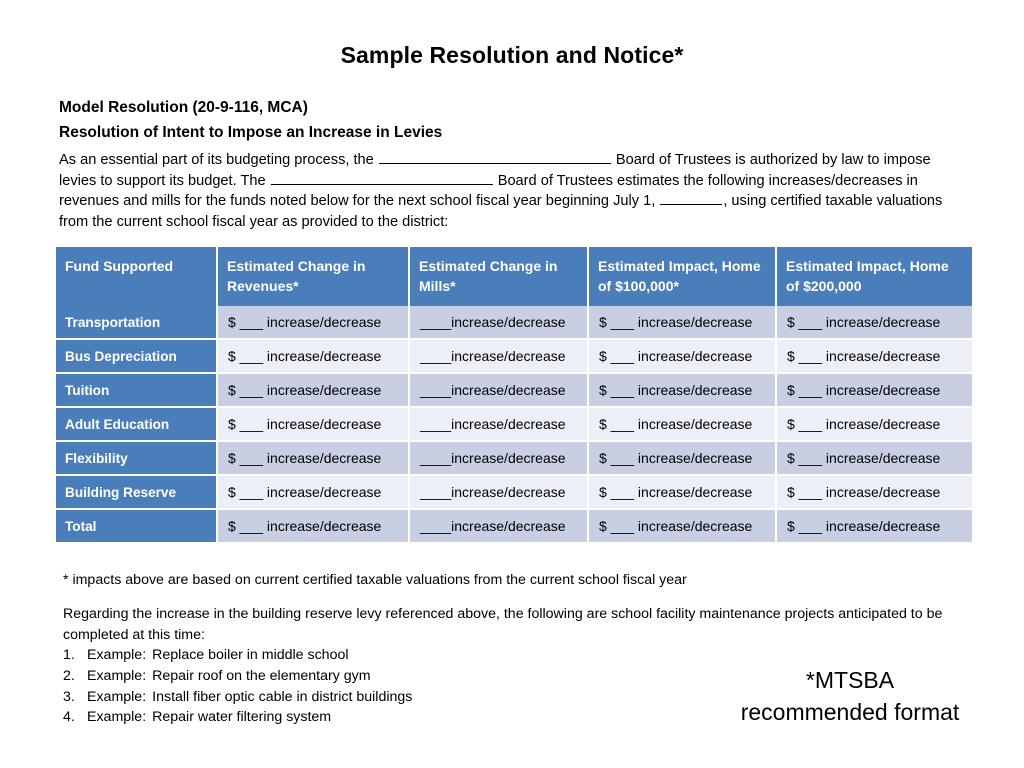 The image size is (1024, 768). Describe the element at coordinates (874, 492) in the screenshot. I see `cell-building-reserve-impact200k: $ ___ increase/decrease` at that location.